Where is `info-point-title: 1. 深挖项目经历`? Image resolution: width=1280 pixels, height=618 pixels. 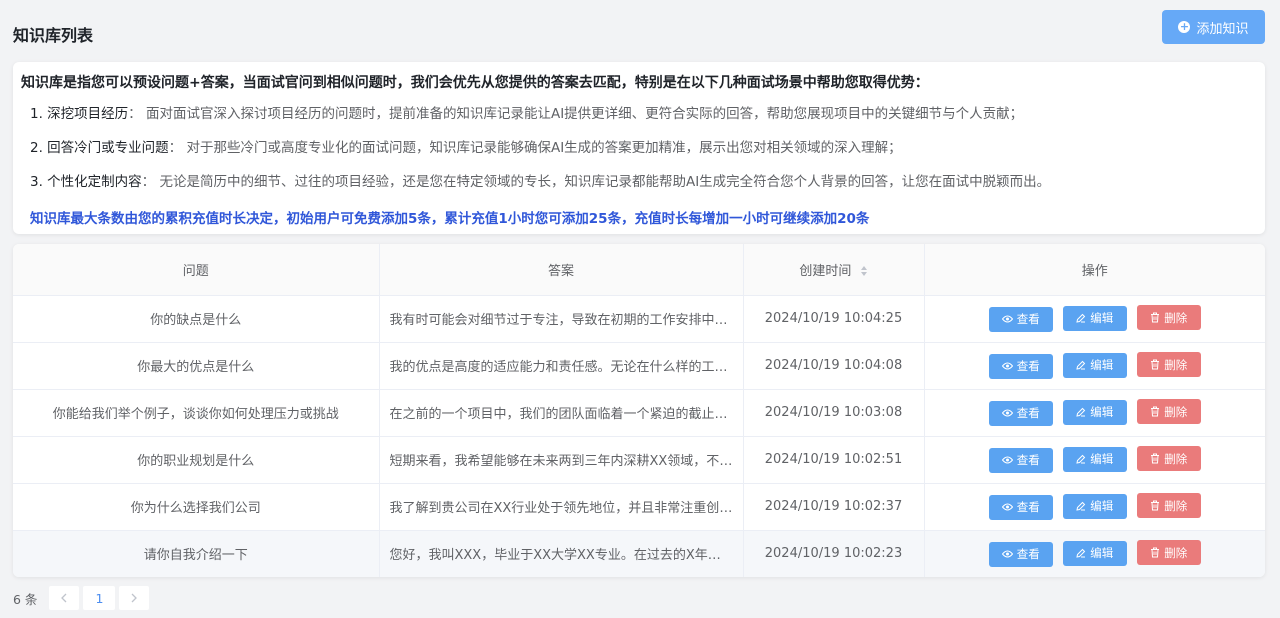 info-point-title: 1. 深挖项目经历 is located at coordinates (79, 114).